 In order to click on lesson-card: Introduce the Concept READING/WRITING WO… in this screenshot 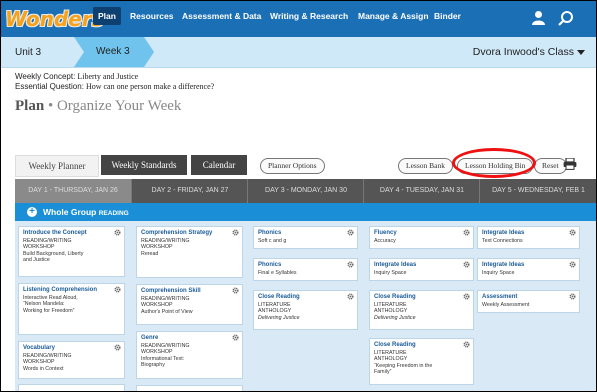, I will do `click(71, 251)`.